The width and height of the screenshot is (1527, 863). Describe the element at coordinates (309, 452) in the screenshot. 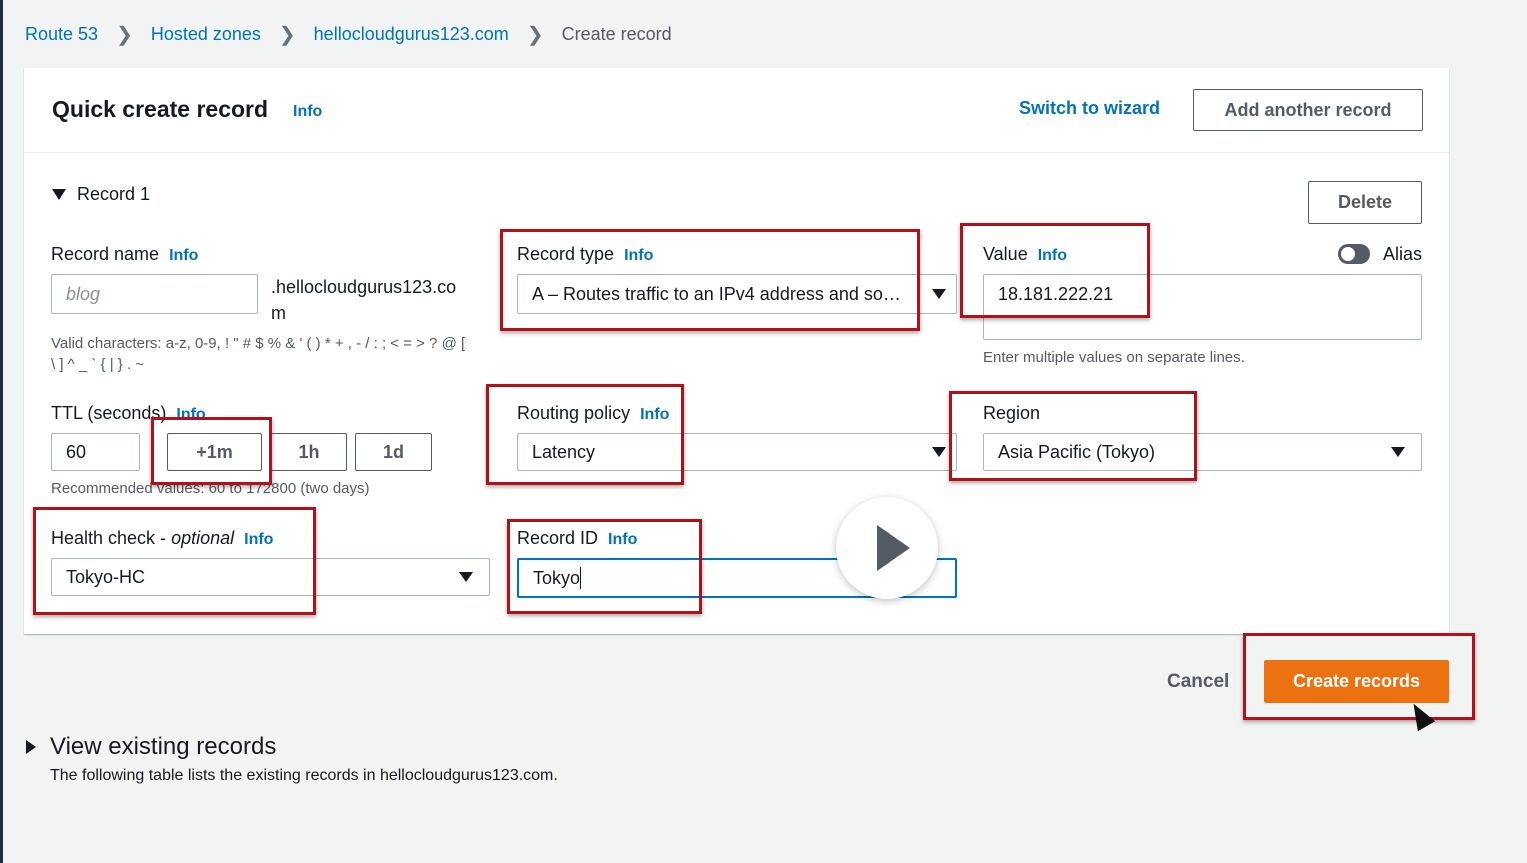

I see `ttl-1h-button: 1h` at that location.